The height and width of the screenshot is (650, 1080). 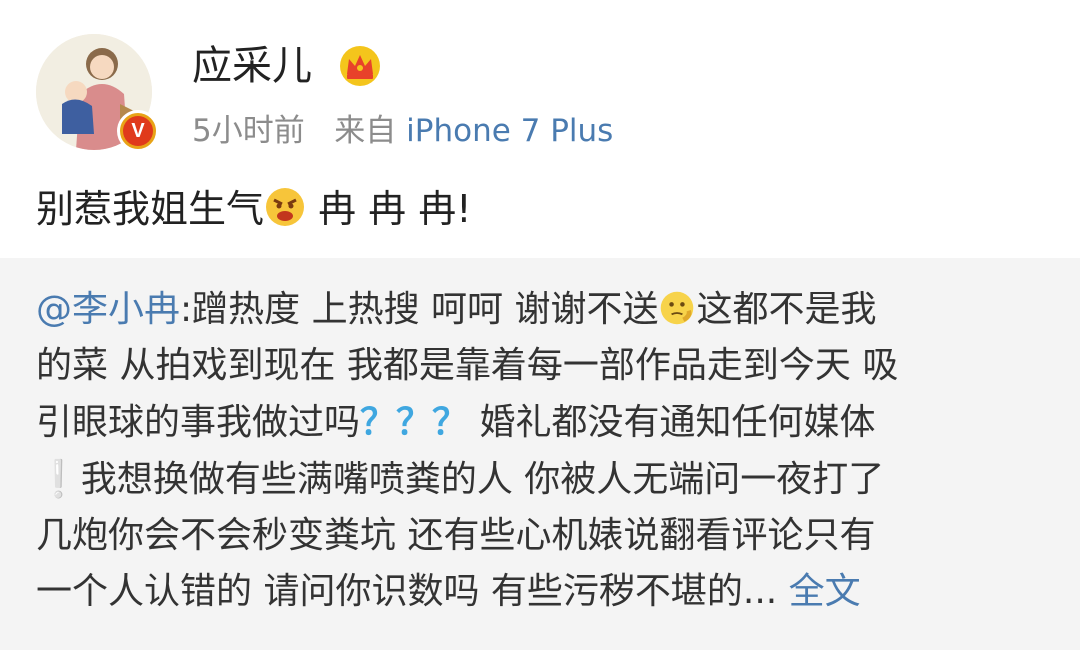 I want to click on repost-line: 引眼球的事我做过吗？？？ 婚礼都没有通知任何媒体, so click(x=456, y=422).